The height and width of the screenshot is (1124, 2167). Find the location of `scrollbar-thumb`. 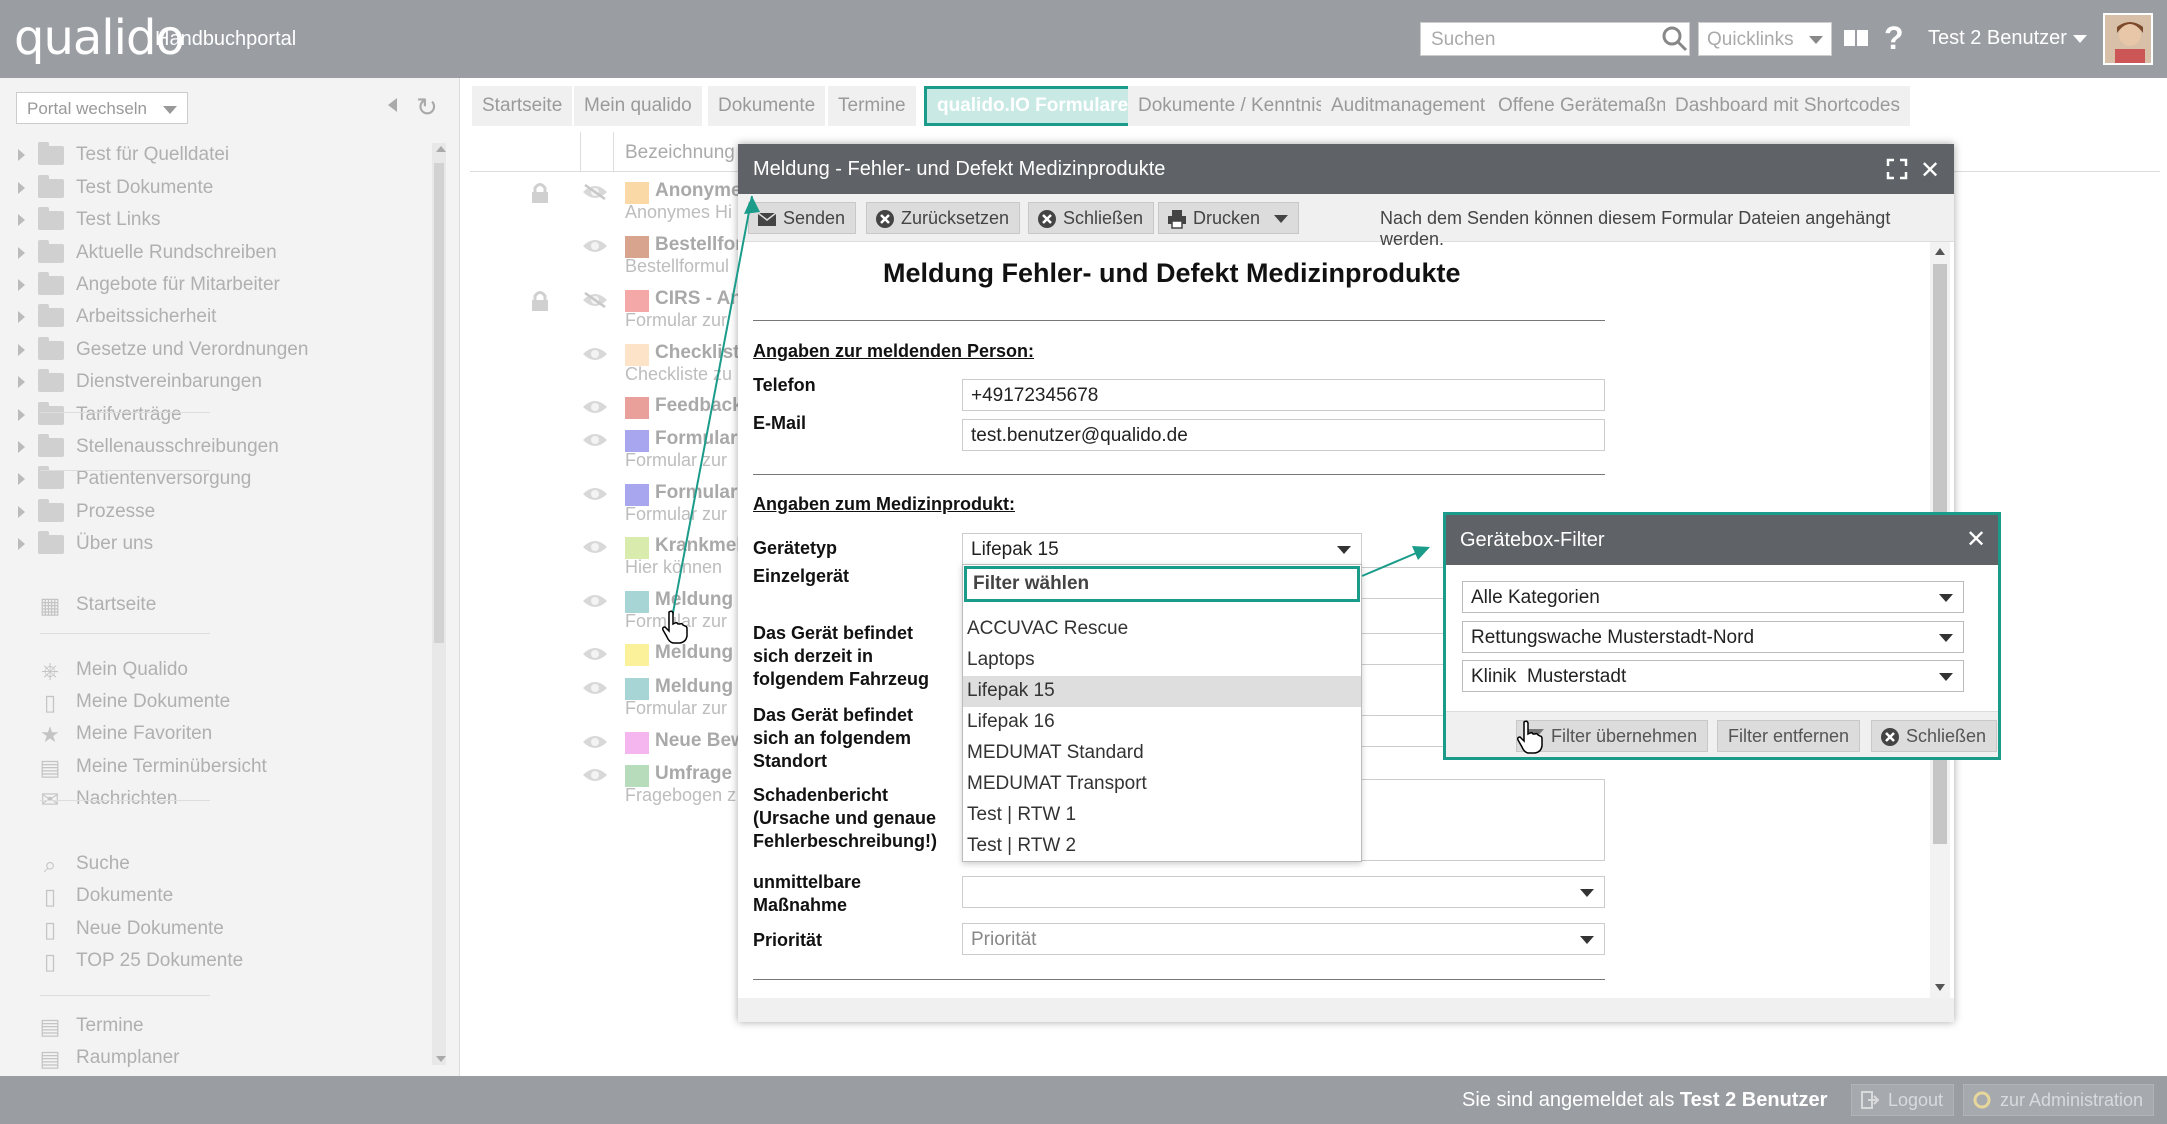

scrollbar-thumb is located at coordinates (439, 403).